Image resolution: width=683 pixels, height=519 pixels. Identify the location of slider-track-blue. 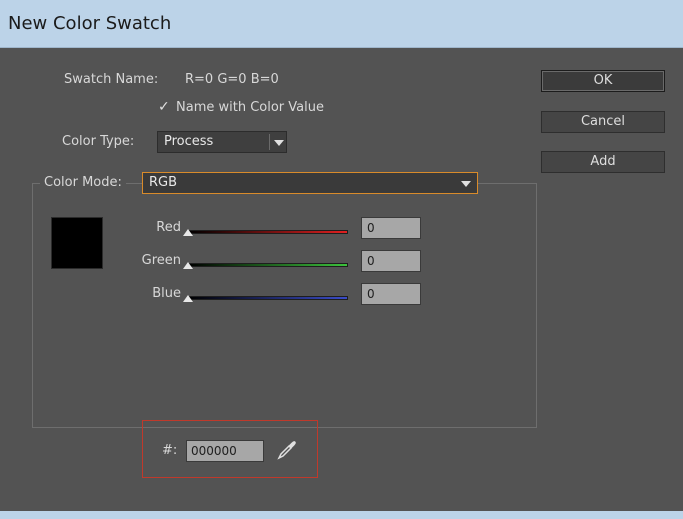
(268, 298).